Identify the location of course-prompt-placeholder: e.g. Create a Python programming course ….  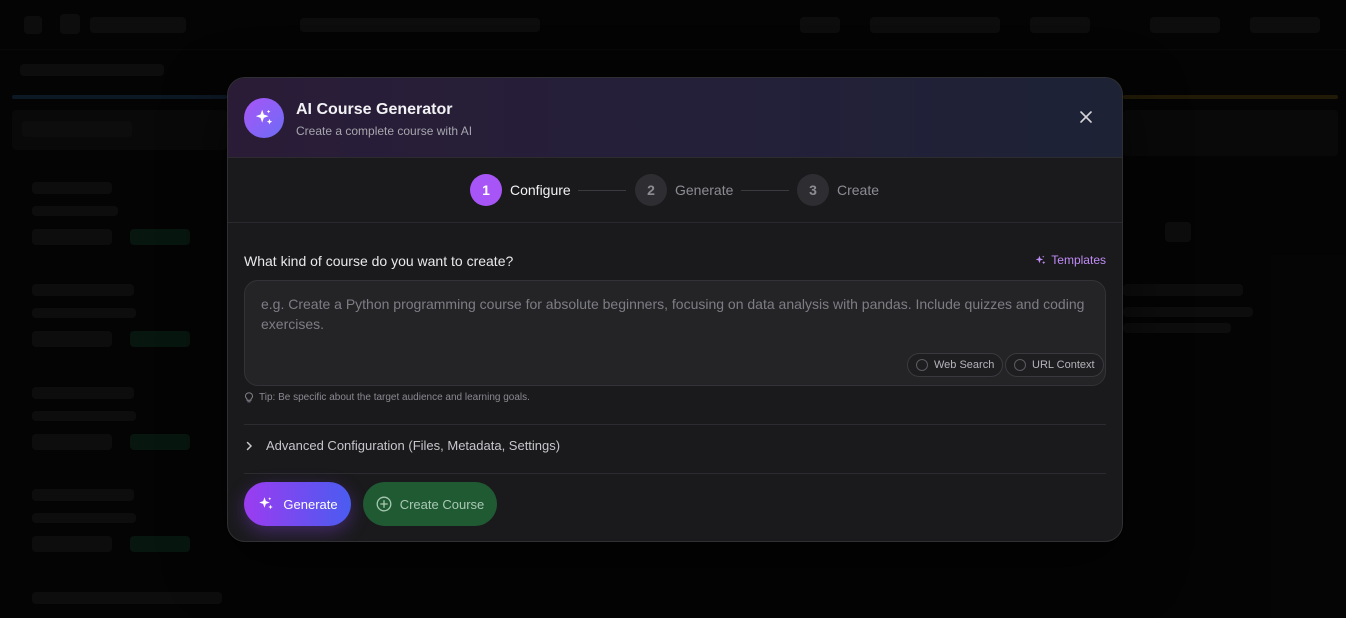
(673, 314).